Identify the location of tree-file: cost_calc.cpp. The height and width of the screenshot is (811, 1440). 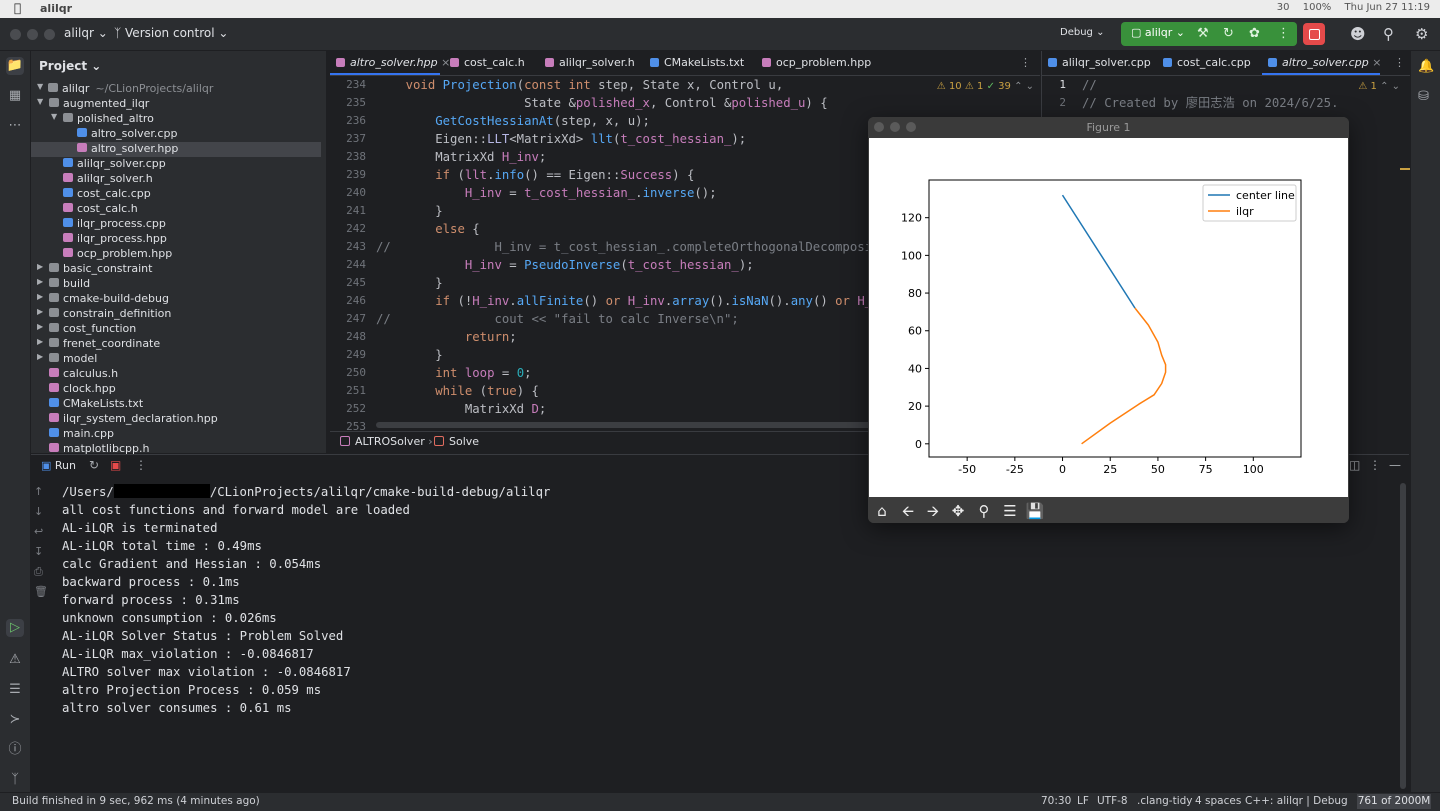
(176, 194).